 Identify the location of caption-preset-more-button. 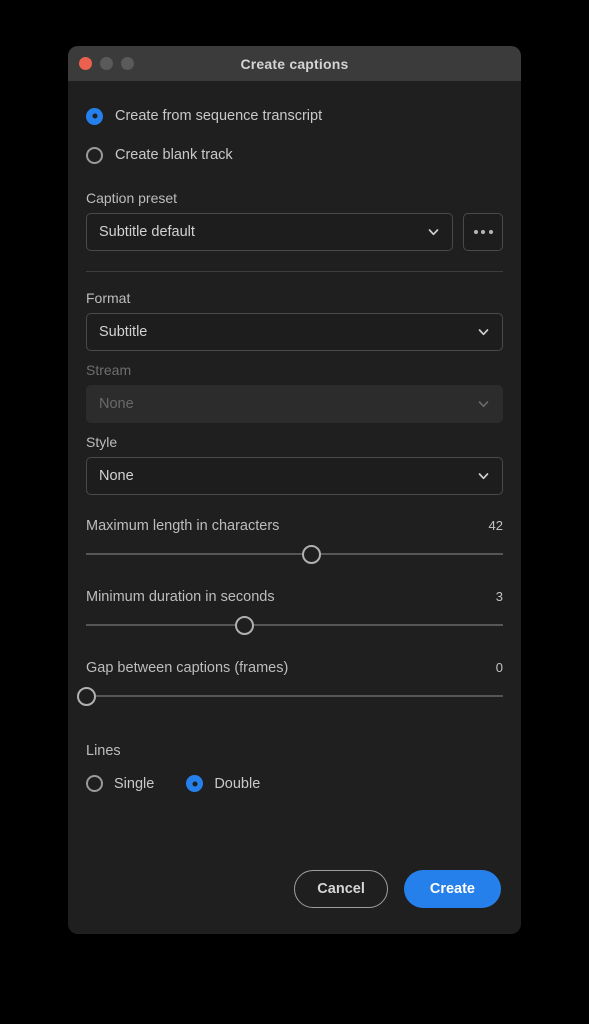
(483, 232).